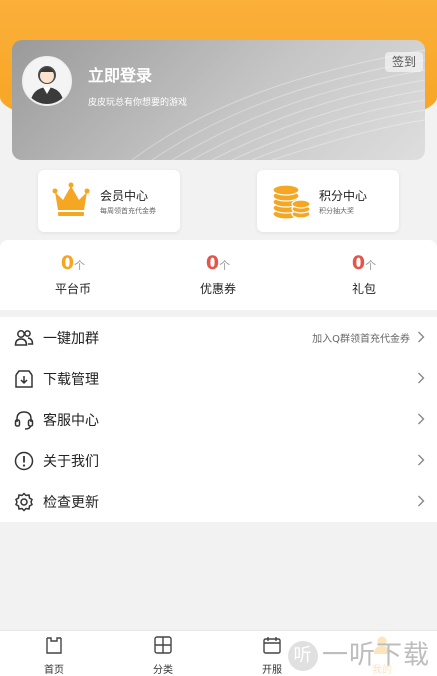 This screenshot has width=437, height=676. What do you see at coordinates (47, 81) in the screenshot?
I see `user-avatar-icon` at bounding box center [47, 81].